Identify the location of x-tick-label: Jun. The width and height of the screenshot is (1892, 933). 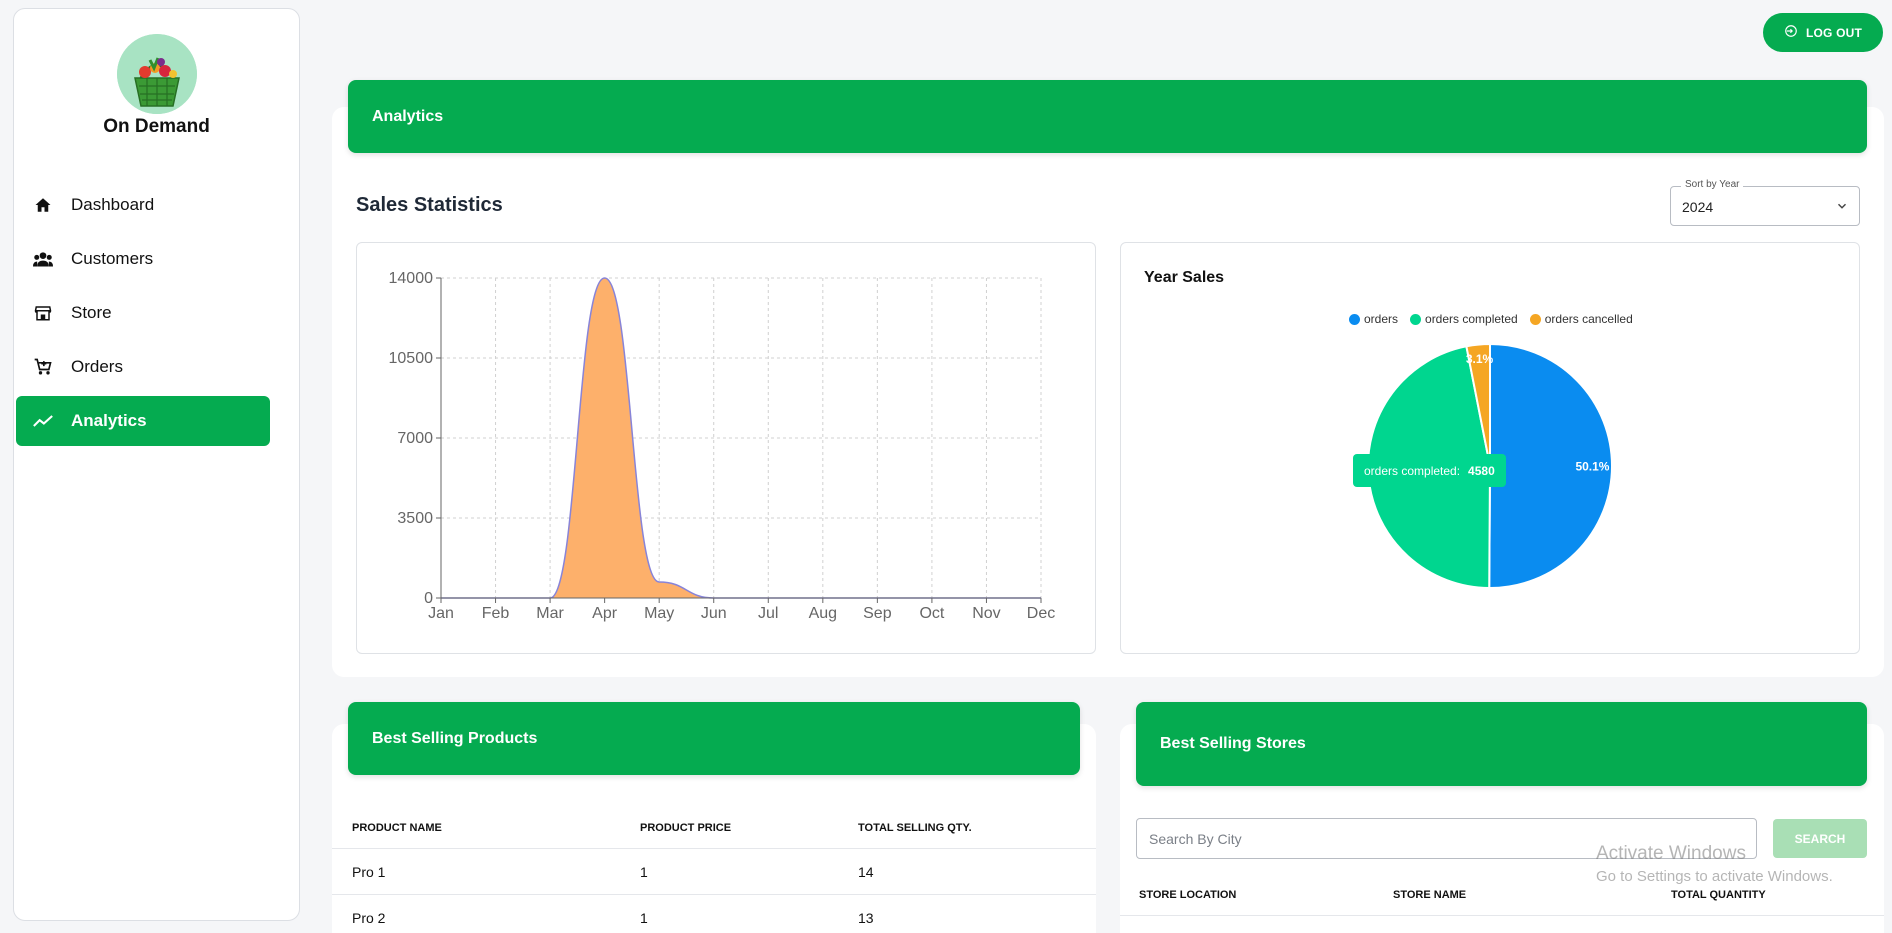
(714, 613).